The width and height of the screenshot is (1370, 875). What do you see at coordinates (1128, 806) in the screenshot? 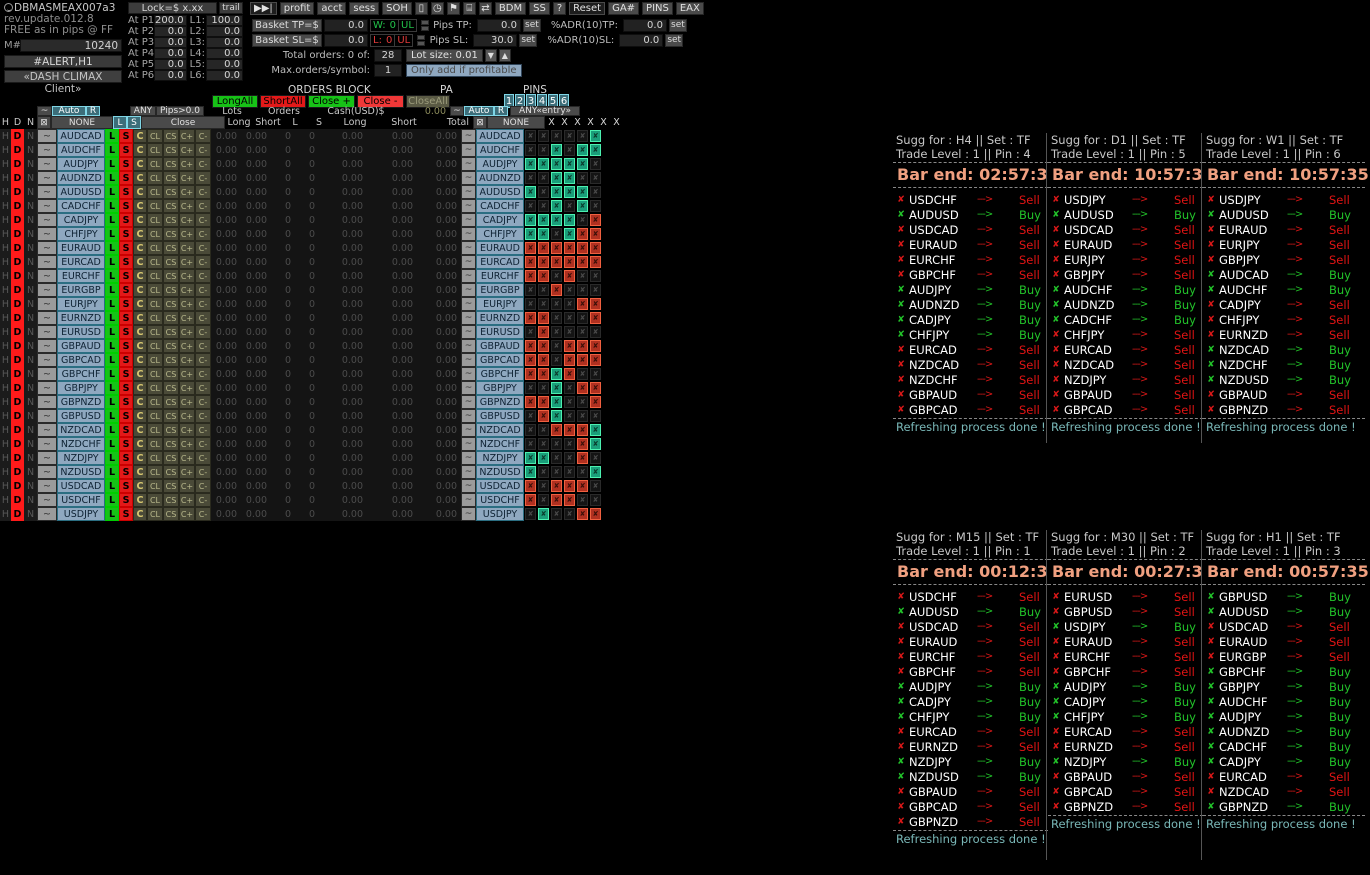
I see `list-item: ✘ GBPNZD ---> Sell` at bounding box center [1128, 806].